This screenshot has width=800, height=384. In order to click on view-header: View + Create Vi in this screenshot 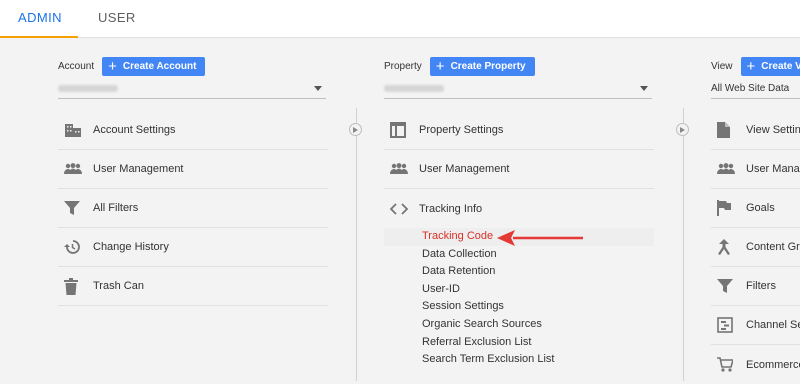, I will do `click(755, 66)`.